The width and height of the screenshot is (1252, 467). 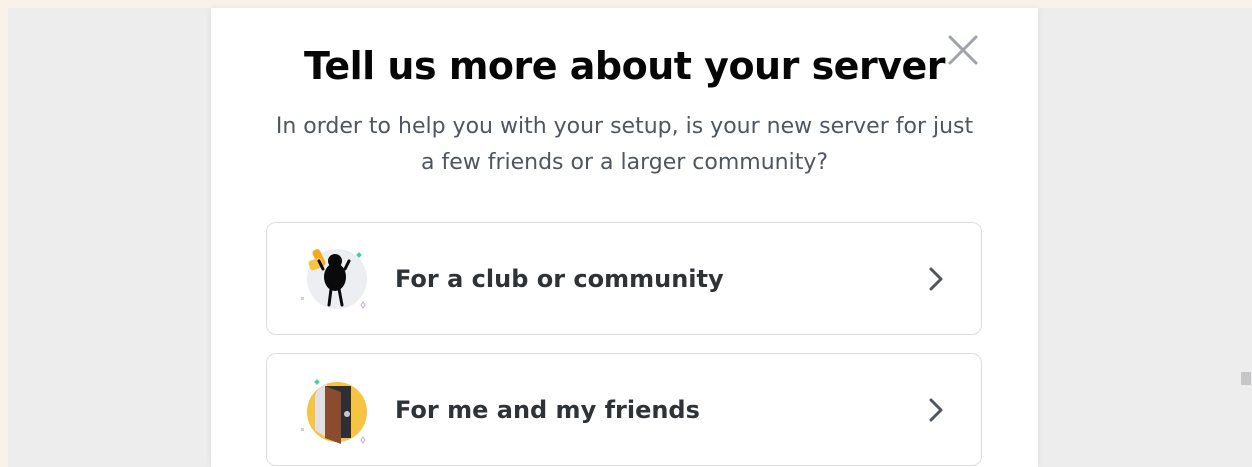 I want to click on scrollbar-thumb, so click(x=1246, y=378).